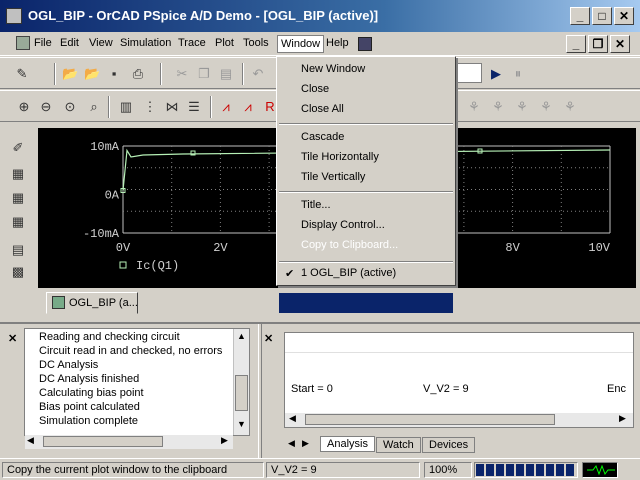  Describe the element at coordinates (92, 74) in the screenshot. I see `open-sim-icon: 📂` at that location.